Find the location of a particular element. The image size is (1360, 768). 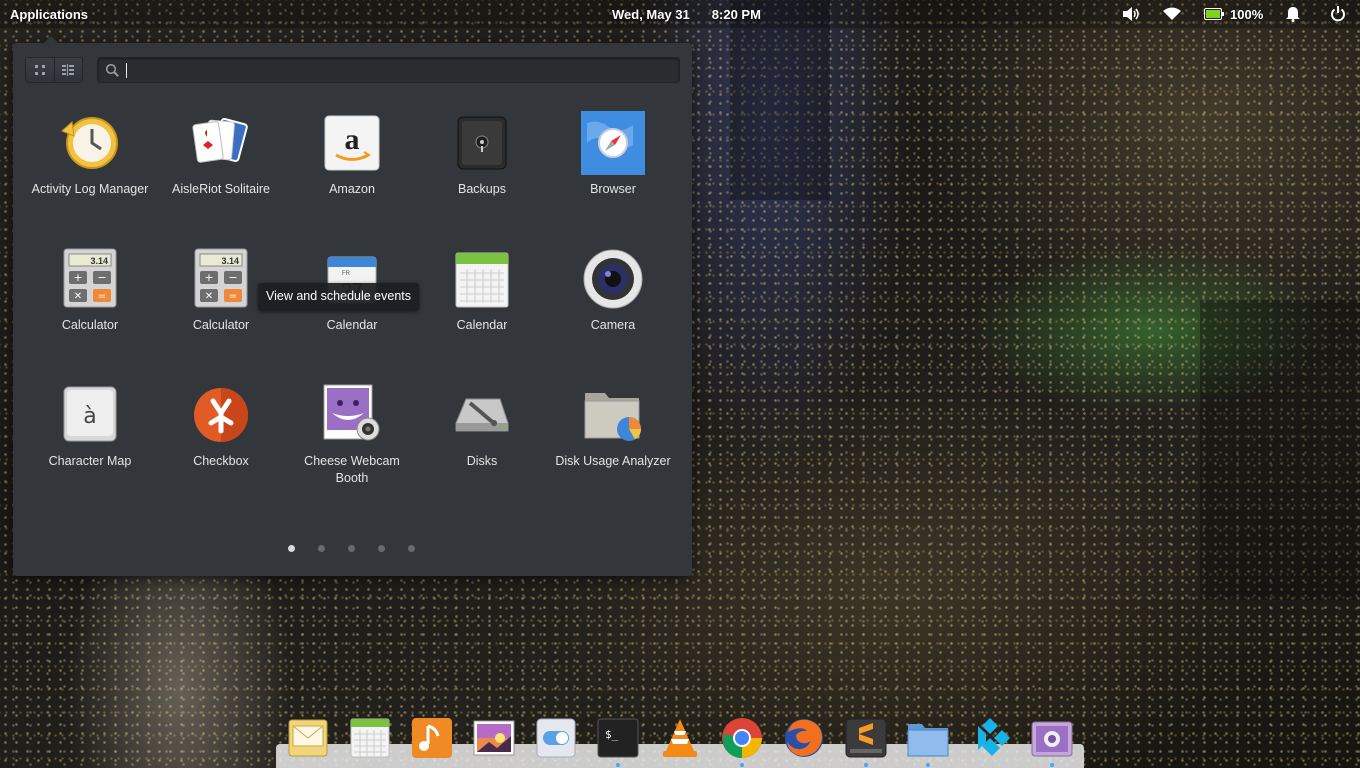

app-disk-usage-analyzer: Disk Usage Analyzer is located at coordinates (613, 426).